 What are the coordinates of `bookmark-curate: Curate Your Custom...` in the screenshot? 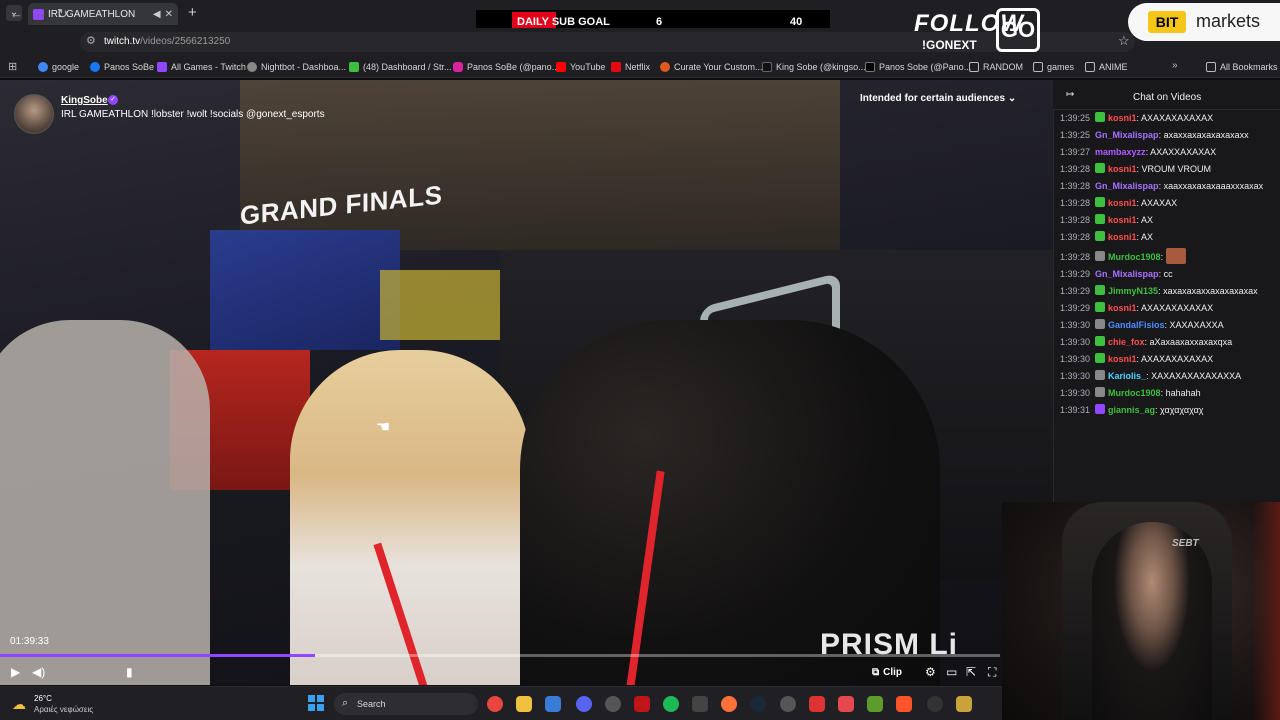 It's located at (711, 67).